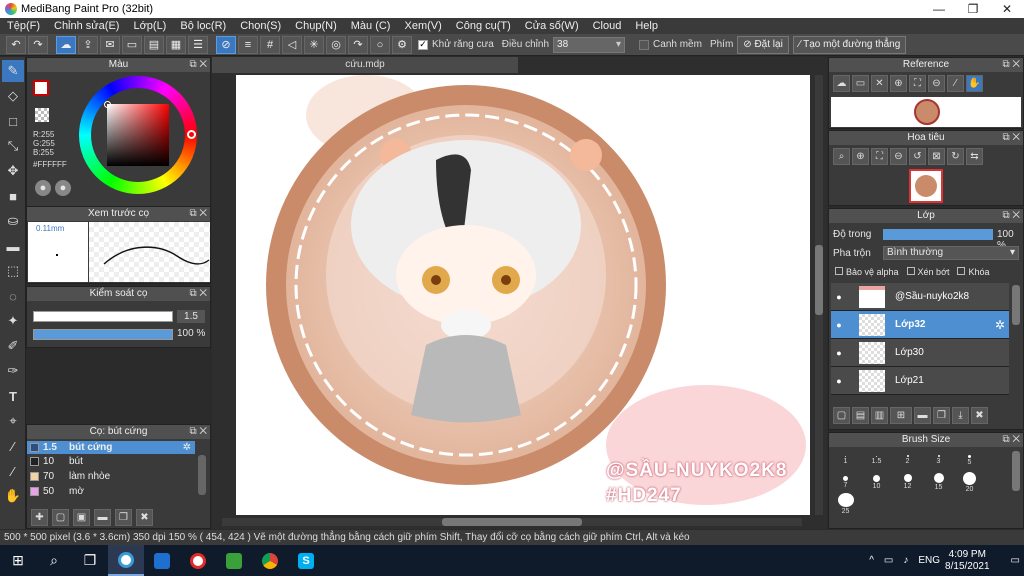 The height and width of the screenshot is (576, 1024). Describe the element at coordinates (938, 460) in the screenshot. I see `brush-size-cell: 3` at that location.